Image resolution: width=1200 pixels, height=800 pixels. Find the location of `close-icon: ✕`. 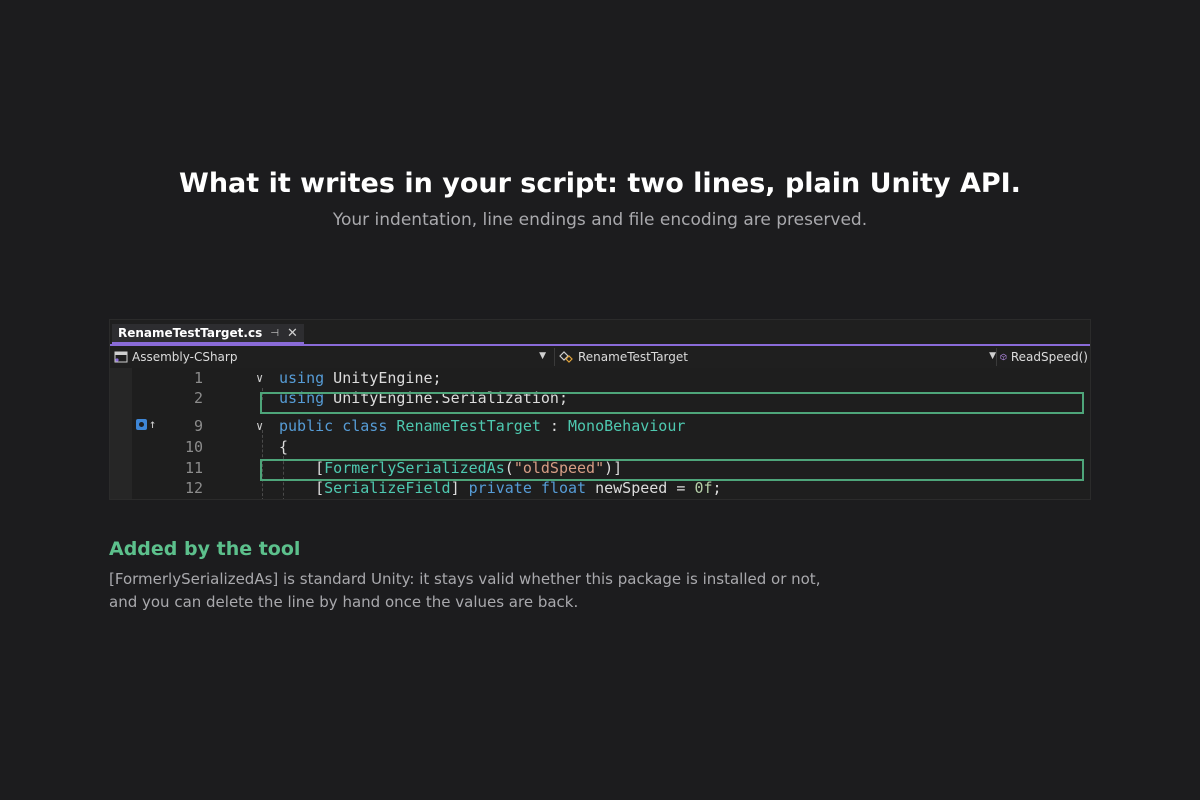

close-icon: ✕ is located at coordinates (292, 333).